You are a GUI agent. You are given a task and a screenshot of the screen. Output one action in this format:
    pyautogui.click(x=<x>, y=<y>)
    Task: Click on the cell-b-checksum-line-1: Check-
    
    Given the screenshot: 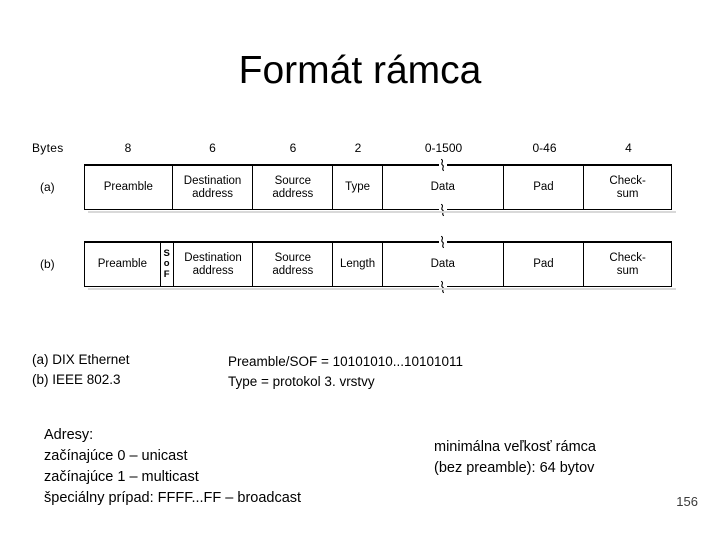 What is the action you would take?
    pyautogui.click(x=627, y=258)
    